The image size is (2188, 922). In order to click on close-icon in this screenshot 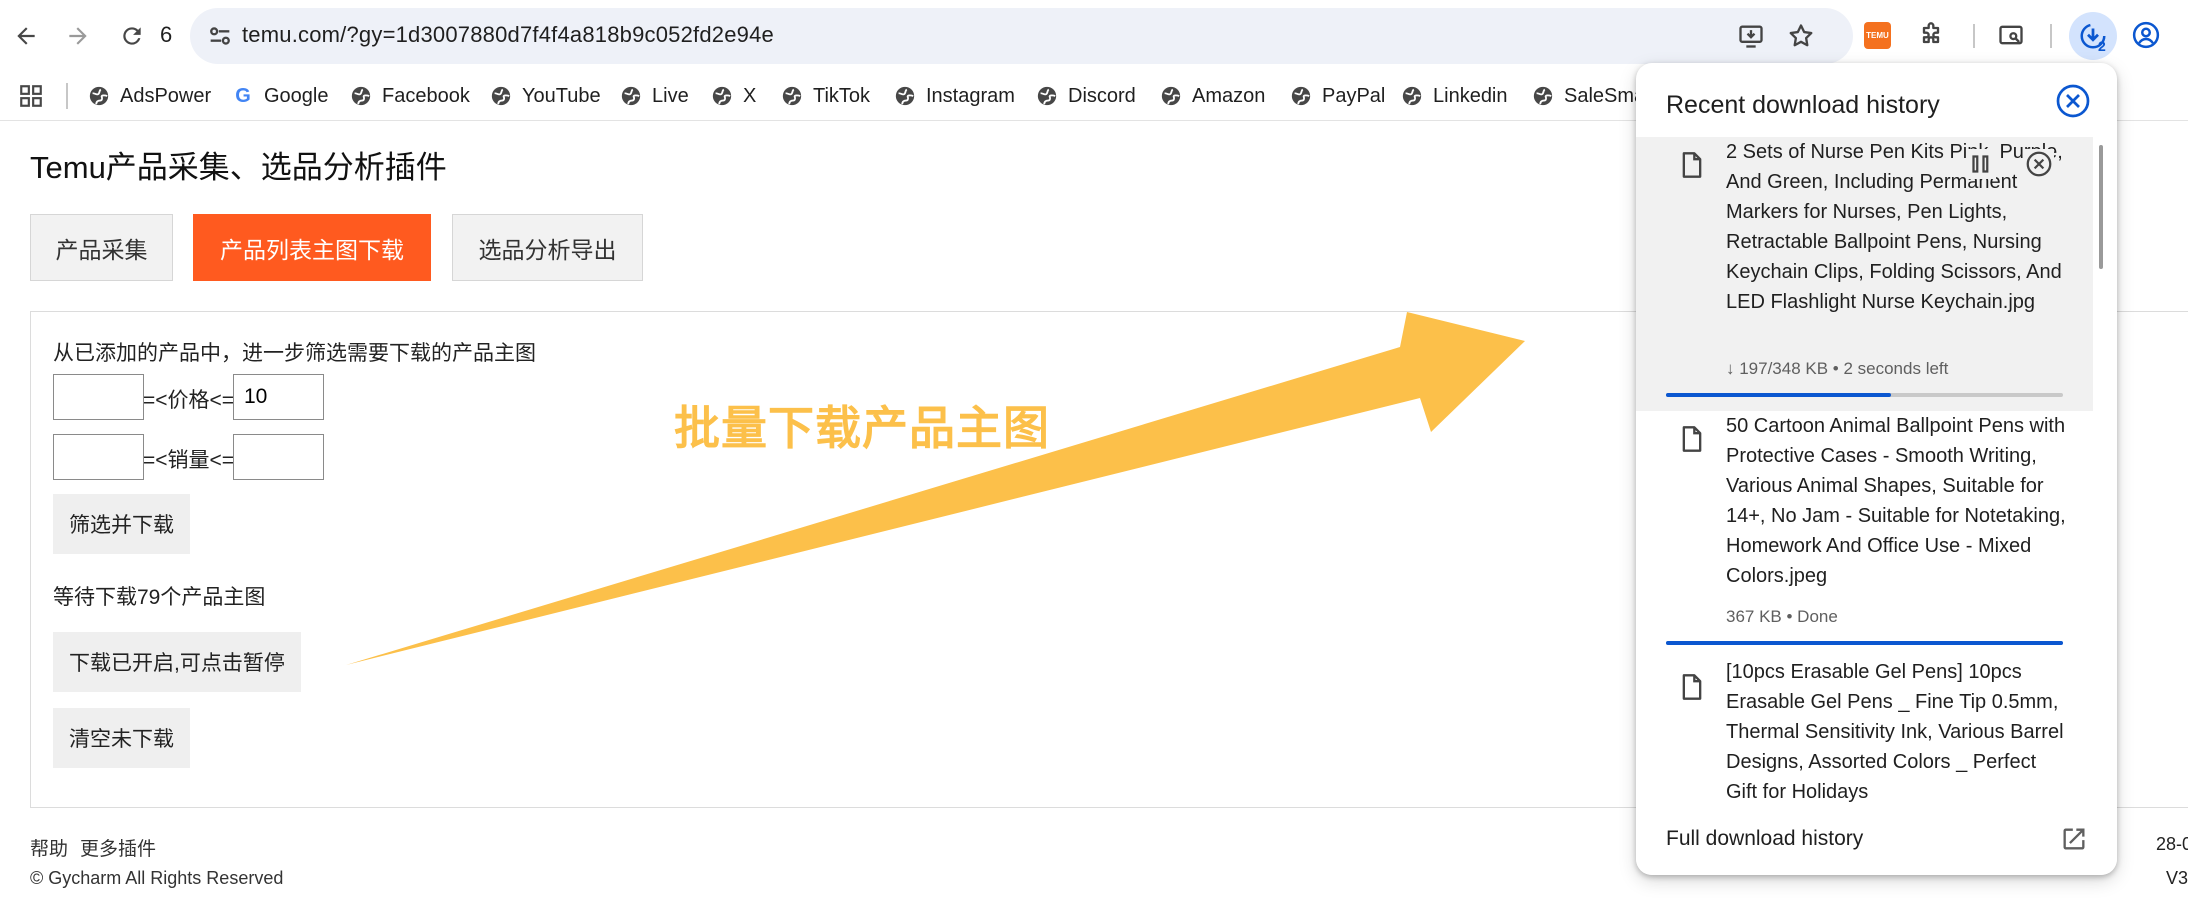, I will do `click(2073, 101)`.